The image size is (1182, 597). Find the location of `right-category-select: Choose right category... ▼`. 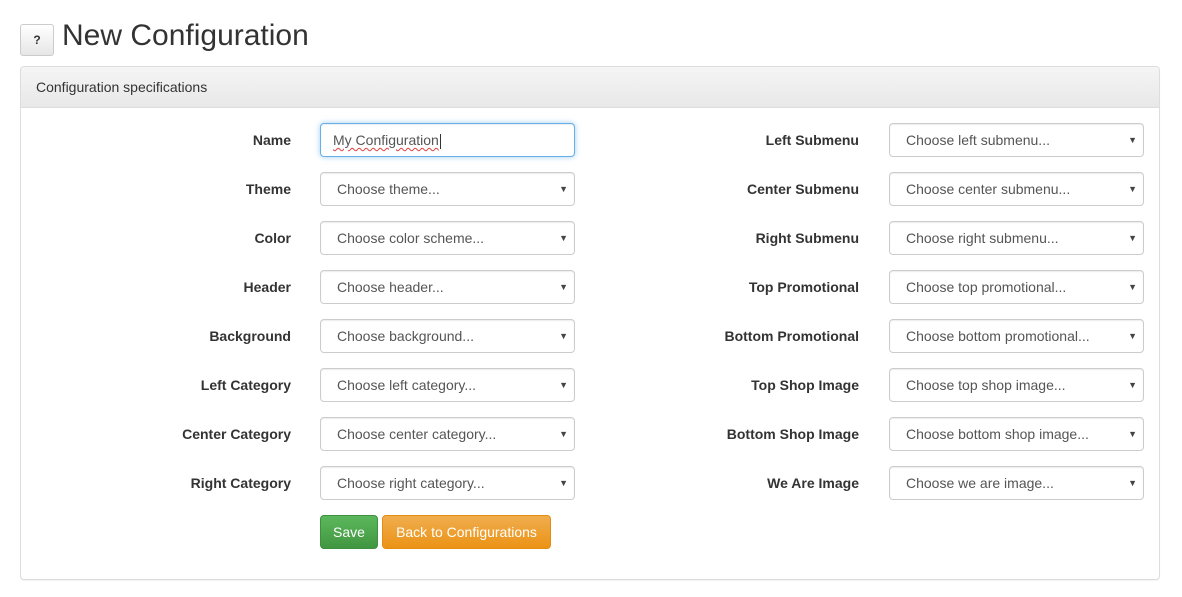

right-category-select: Choose right category... ▼ is located at coordinates (447, 483).